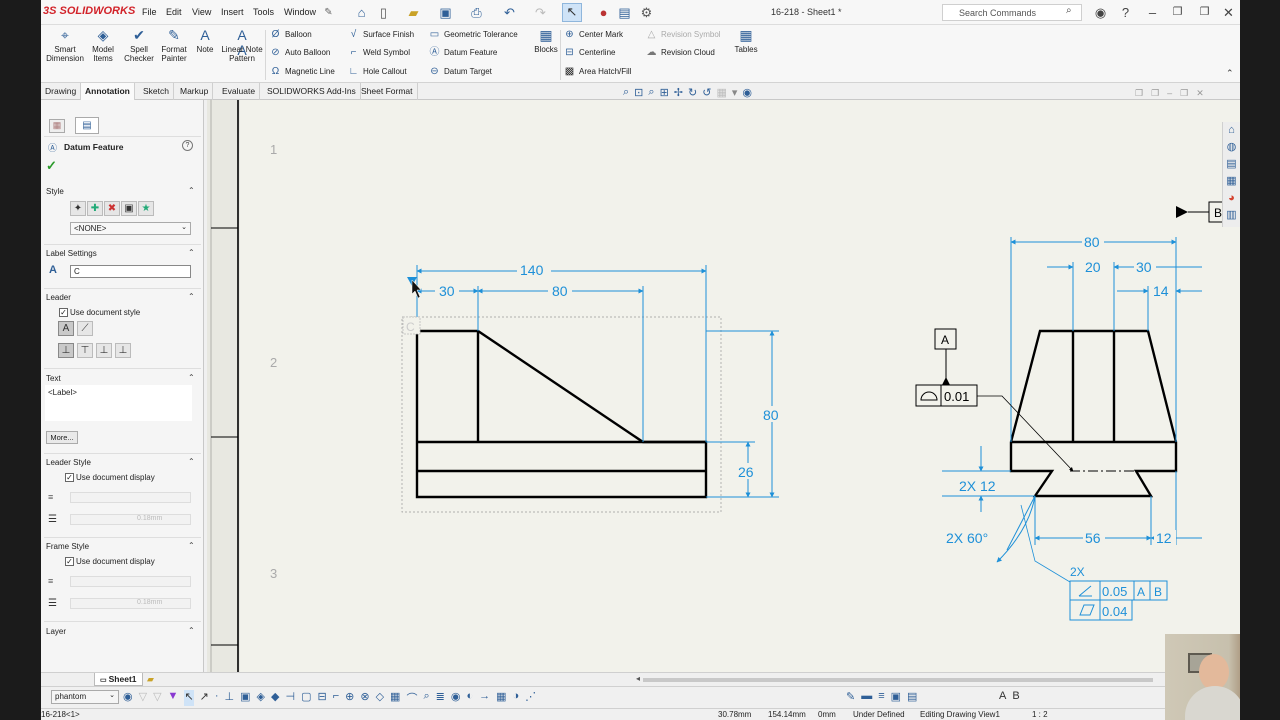  What do you see at coordinates (349, 698) in the screenshot?
I see `origin-icon: ⊕` at bounding box center [349, 698].